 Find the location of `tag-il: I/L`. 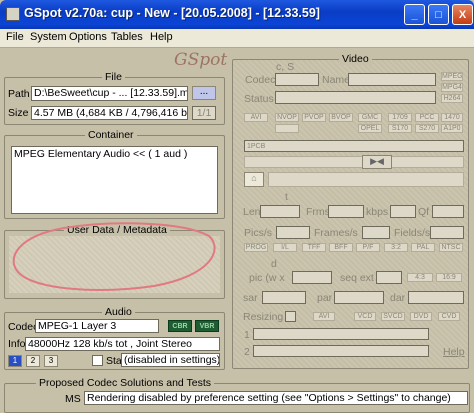

tag-il: I/L is located at coordinates (285, 247).